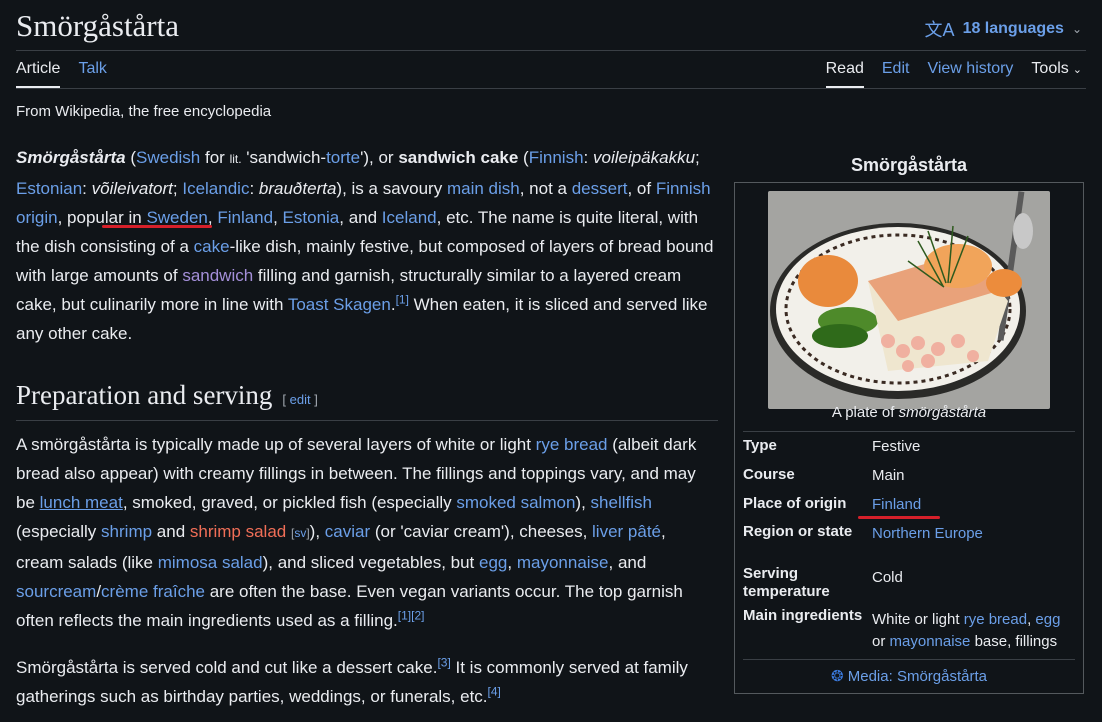 Image resolution: width=1102 pixels, height=722 pixels. What do you see at coordinates (212, 246) in the screenshot?
I see `link-cake: cake` at bounding box center [212, 246].